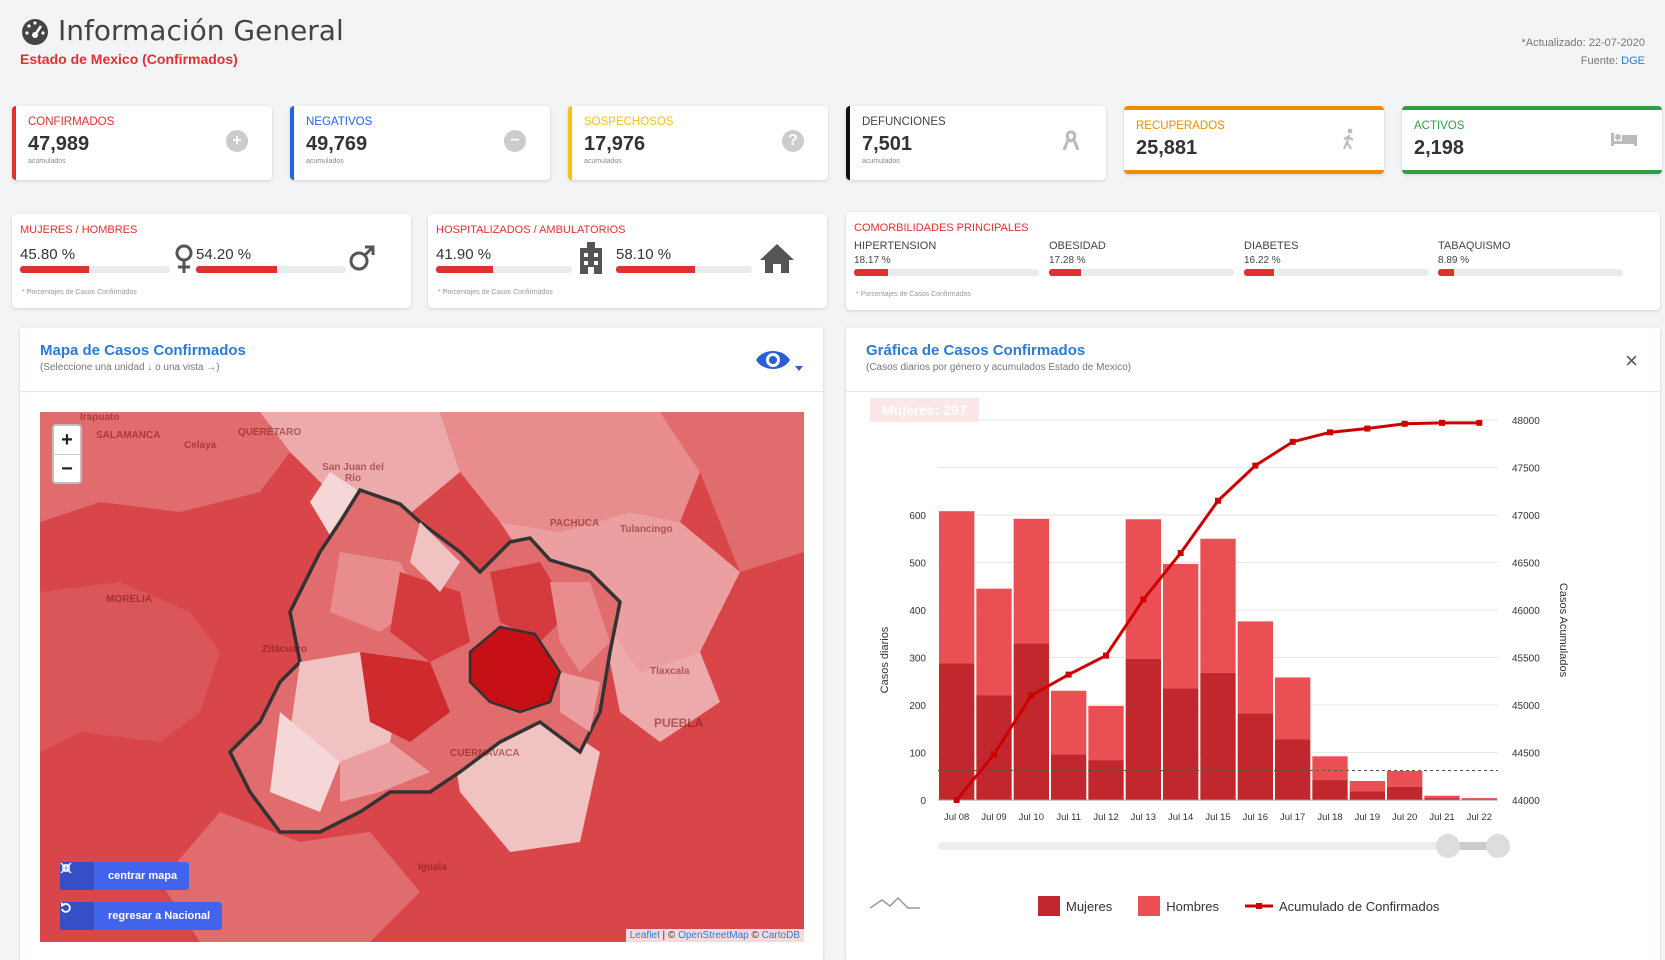  What do you see at coordinates (432, 867) in the screenshot?
I see `map-label-iguala: Iguala` at bounding box center [432, 867].